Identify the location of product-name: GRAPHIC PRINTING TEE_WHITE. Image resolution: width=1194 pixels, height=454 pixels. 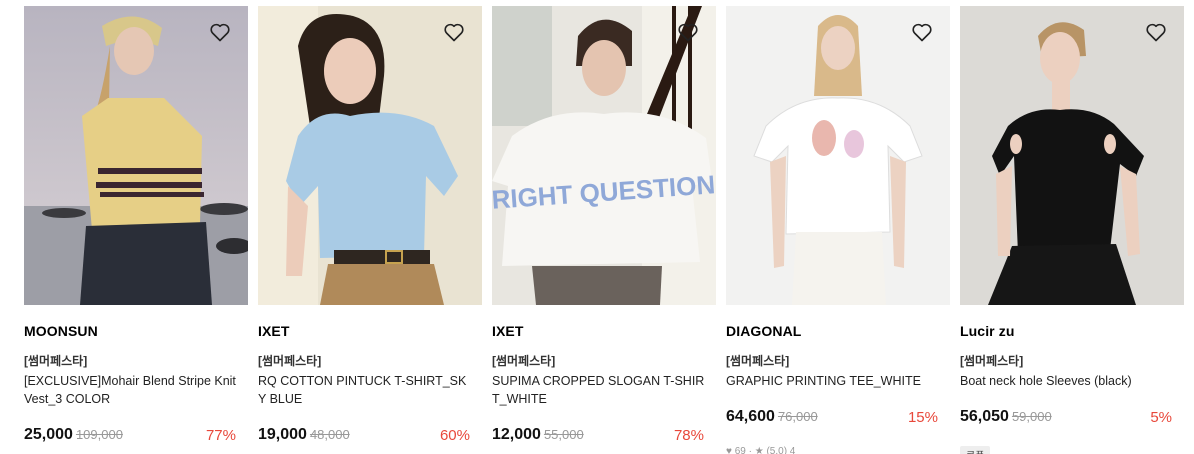
(833, 381).